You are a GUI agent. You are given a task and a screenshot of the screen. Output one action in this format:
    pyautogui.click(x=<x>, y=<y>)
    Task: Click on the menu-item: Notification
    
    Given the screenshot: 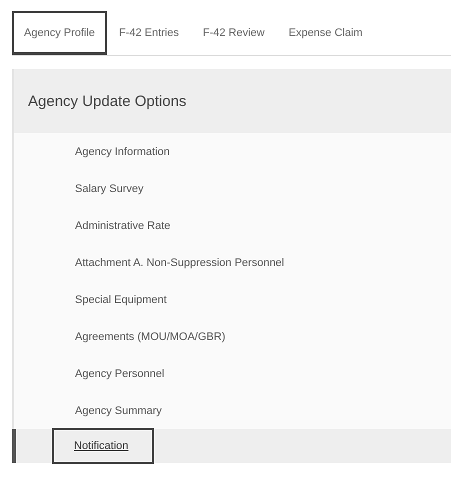 What is the action you would take?
    pyautogui.click(x=231, y=446)
    